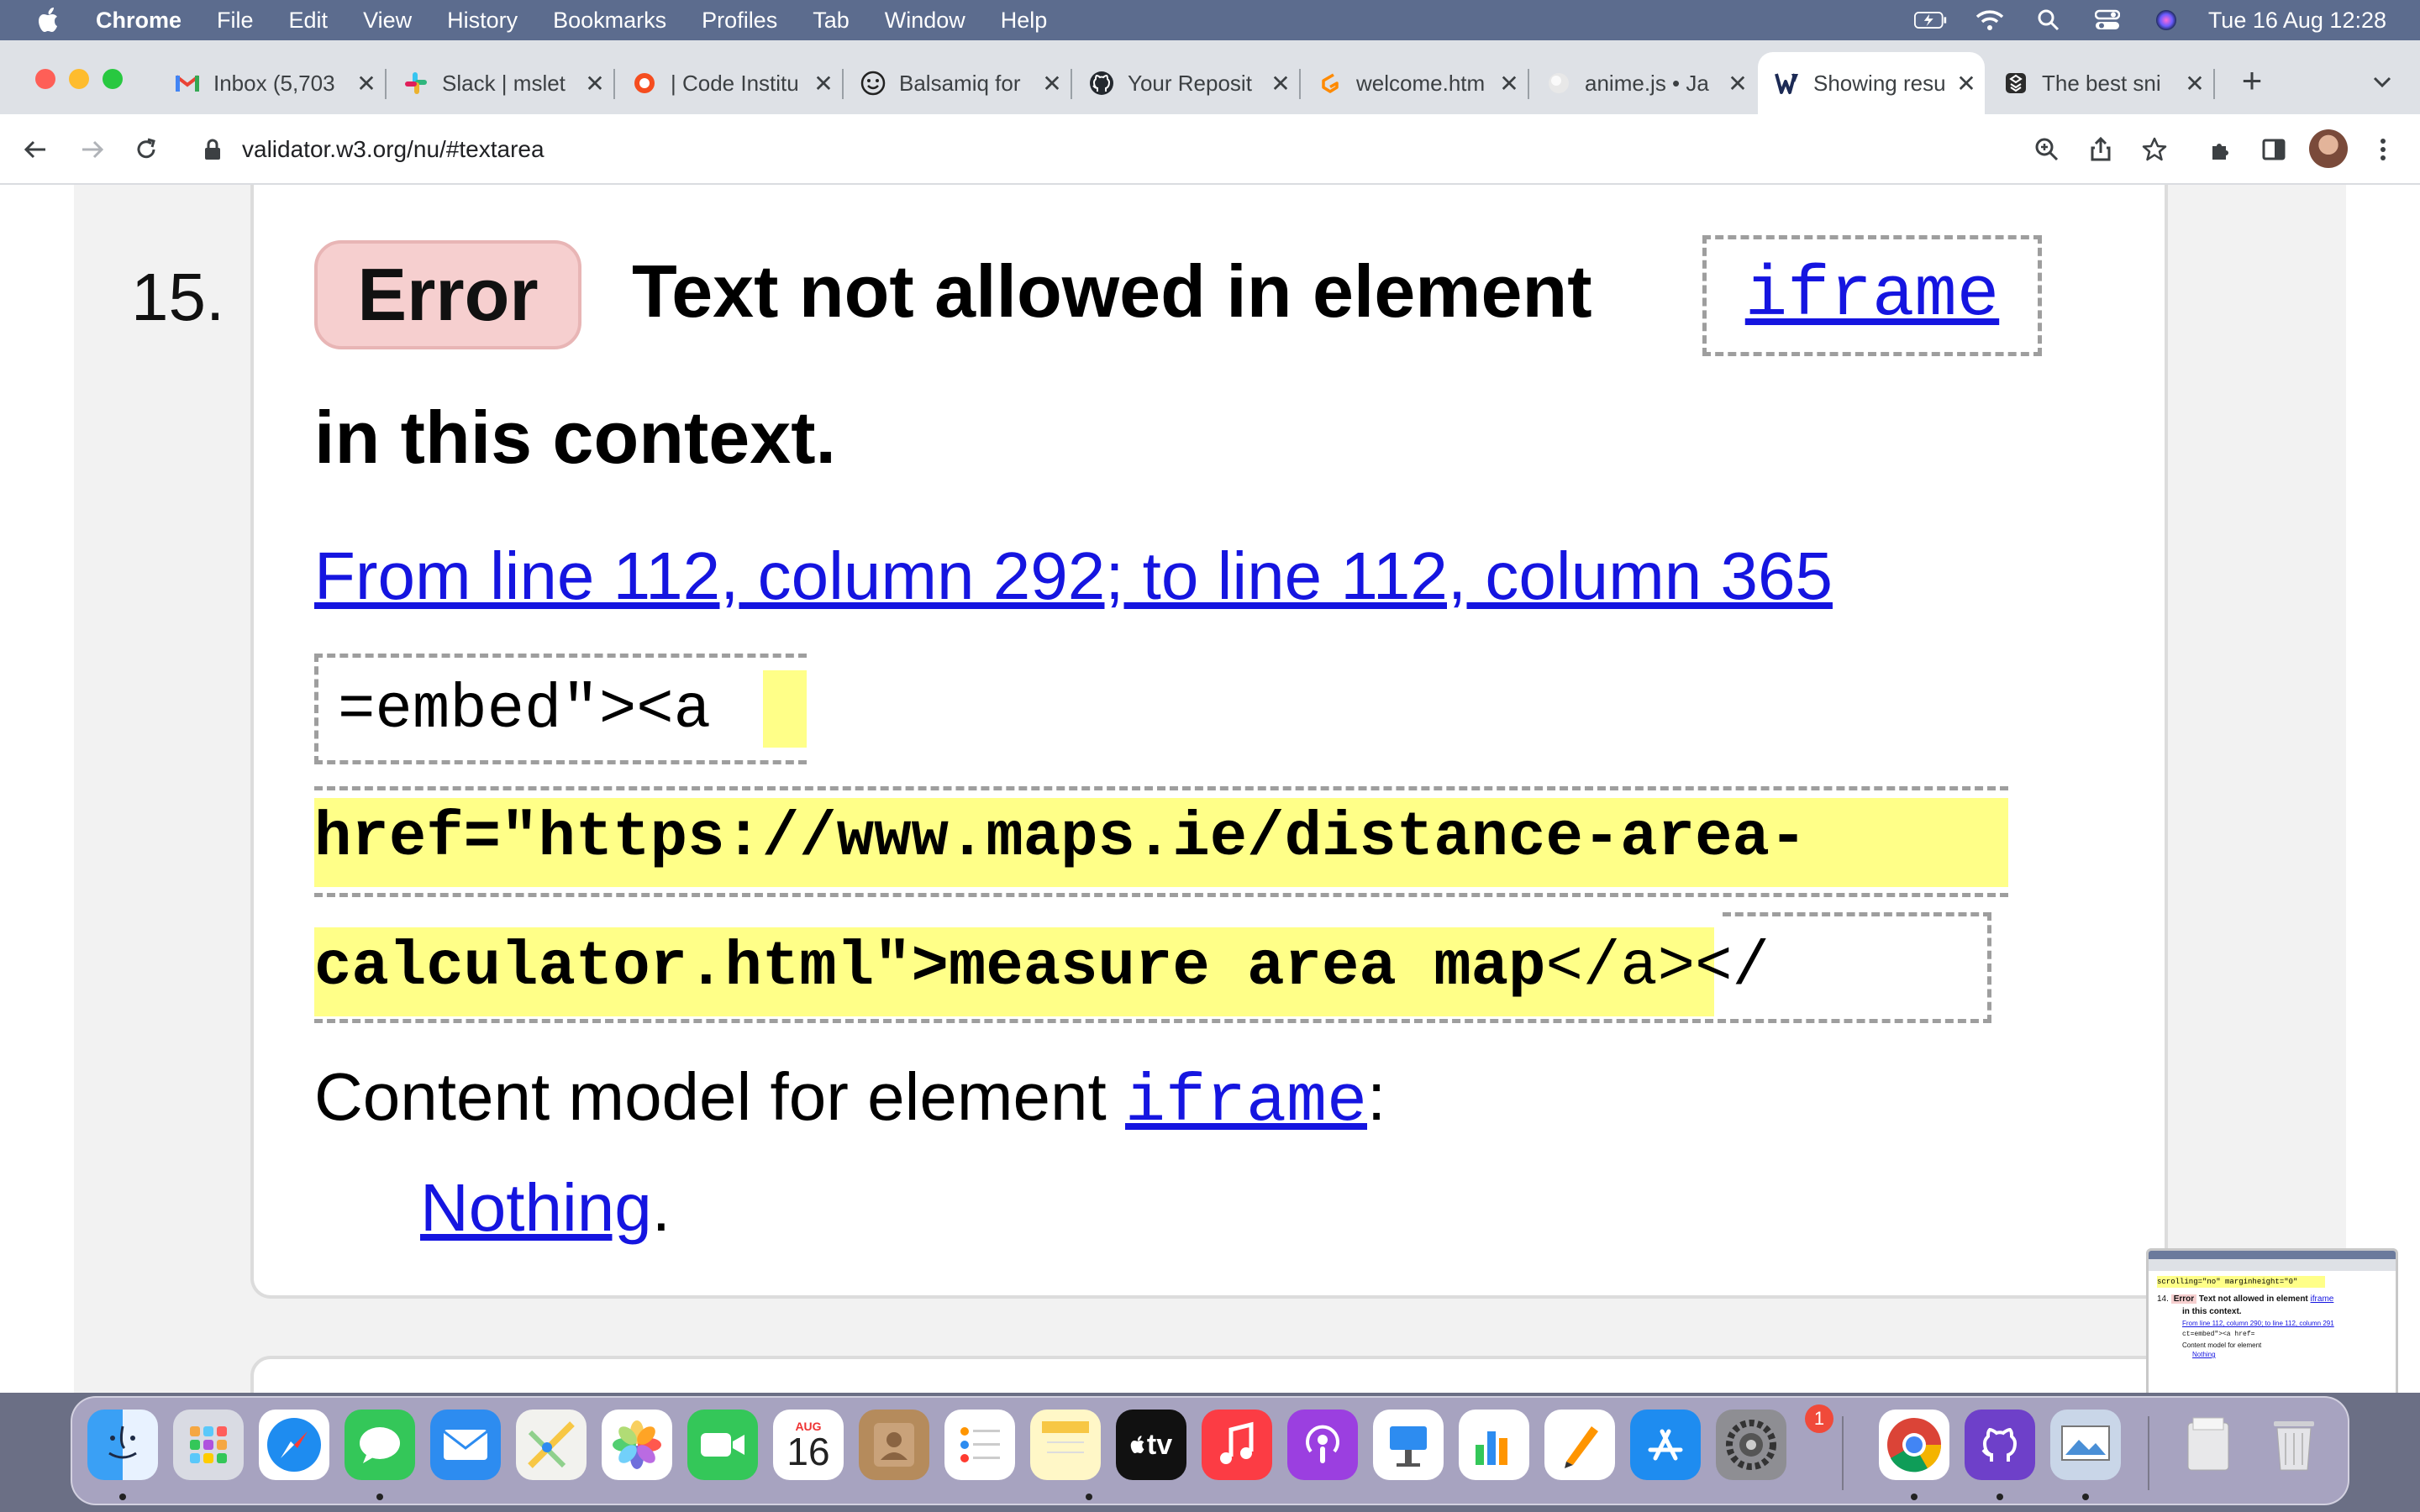 The width and height of the screenshot is (2420, 1512). I want to click on menu-file: File, so click(235, 21).